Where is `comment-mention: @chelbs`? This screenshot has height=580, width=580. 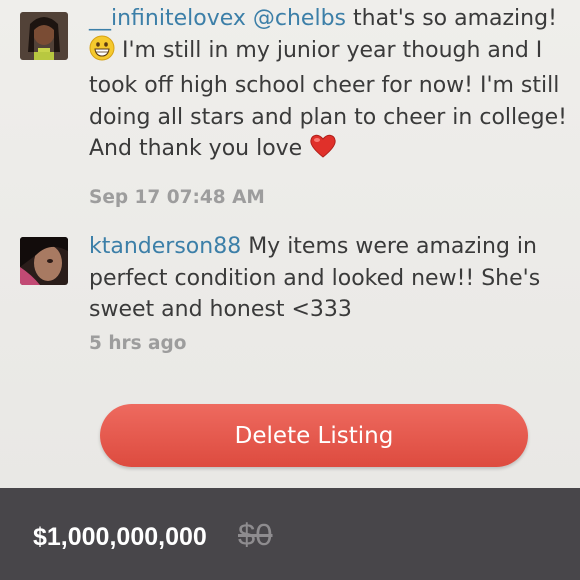
comment-mention: @chelbs is located at coordinates (299, 18).